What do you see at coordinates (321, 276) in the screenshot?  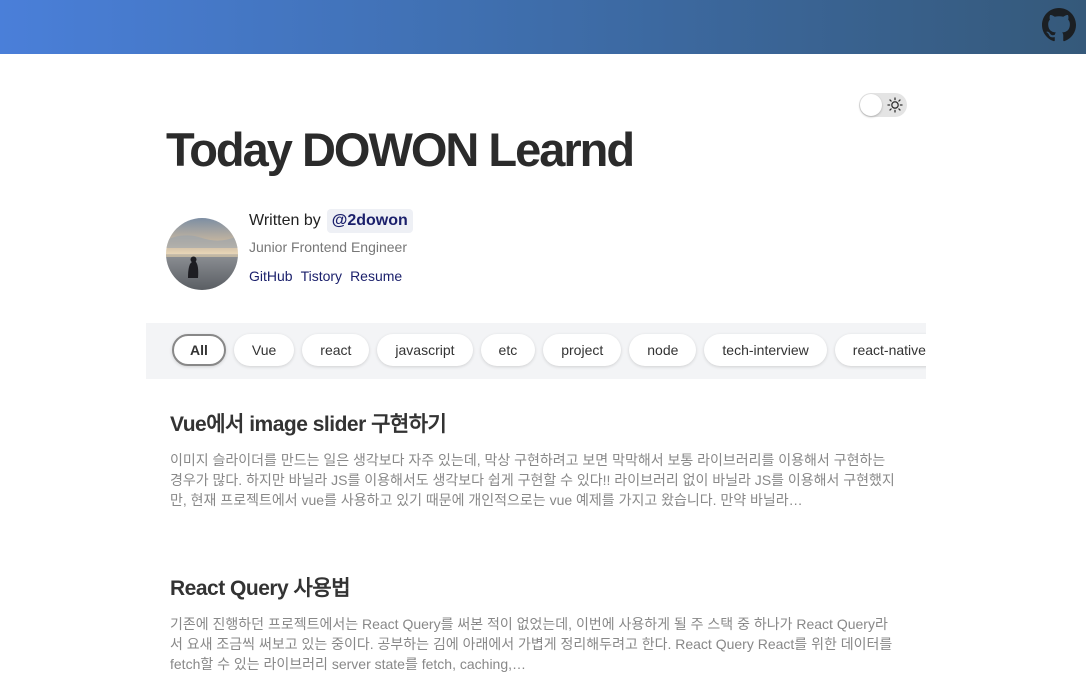 I see `tistory-link: Tistory` at bounding box center [321, 276].